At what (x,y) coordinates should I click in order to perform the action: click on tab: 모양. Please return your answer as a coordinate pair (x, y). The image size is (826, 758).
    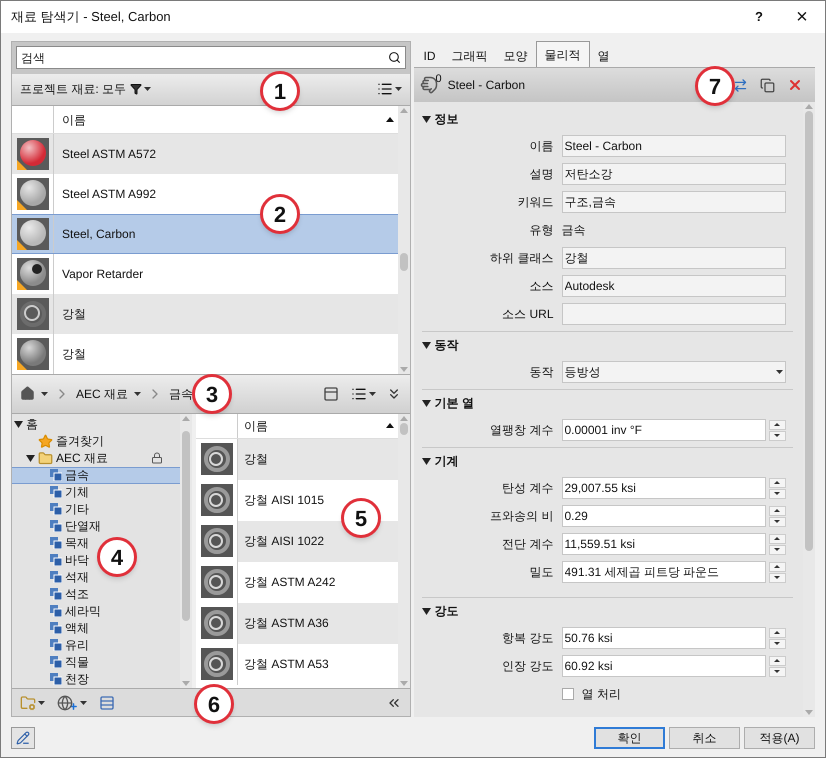
    Looking at the image, I should click on (516, 56).